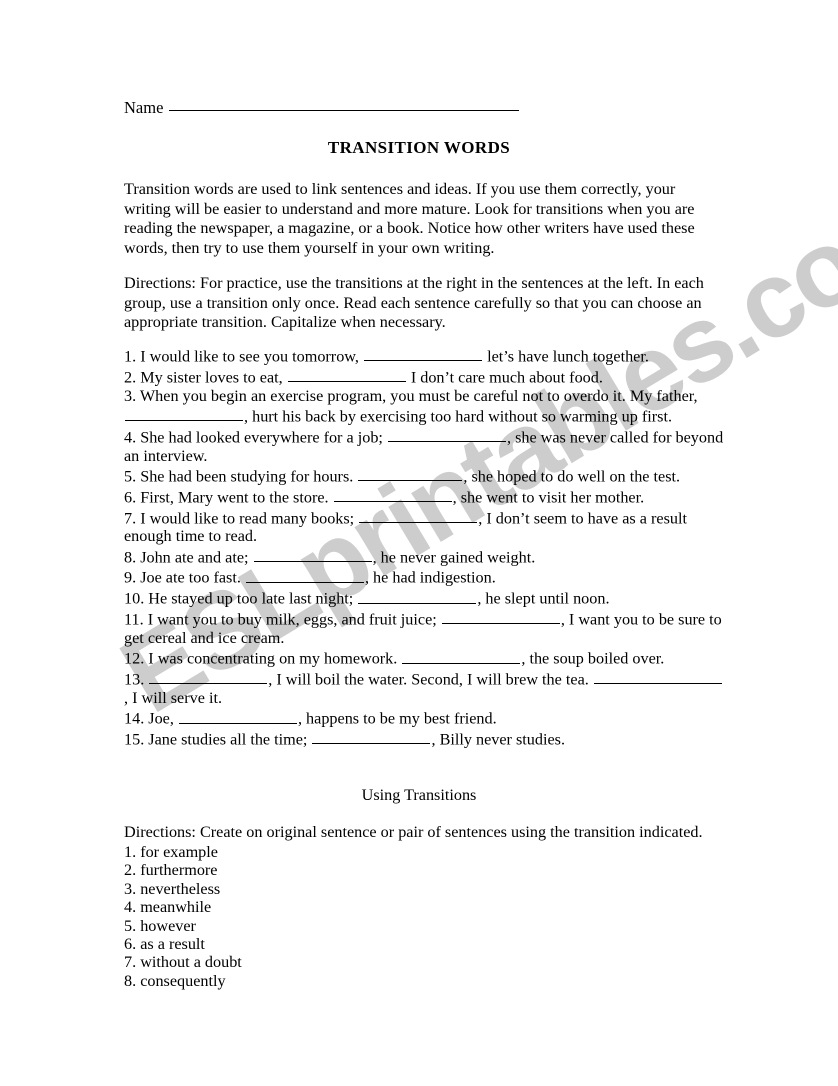 This screenshot has height=1086, width=838. I want to click on item-text-after: , she went to visit her mother., so click(548, 497).